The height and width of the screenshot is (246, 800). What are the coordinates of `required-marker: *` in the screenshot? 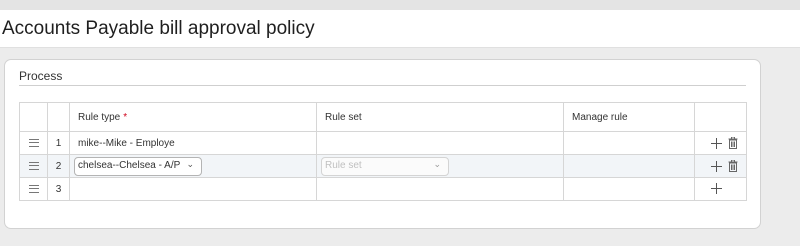 It's located at (125, 117).